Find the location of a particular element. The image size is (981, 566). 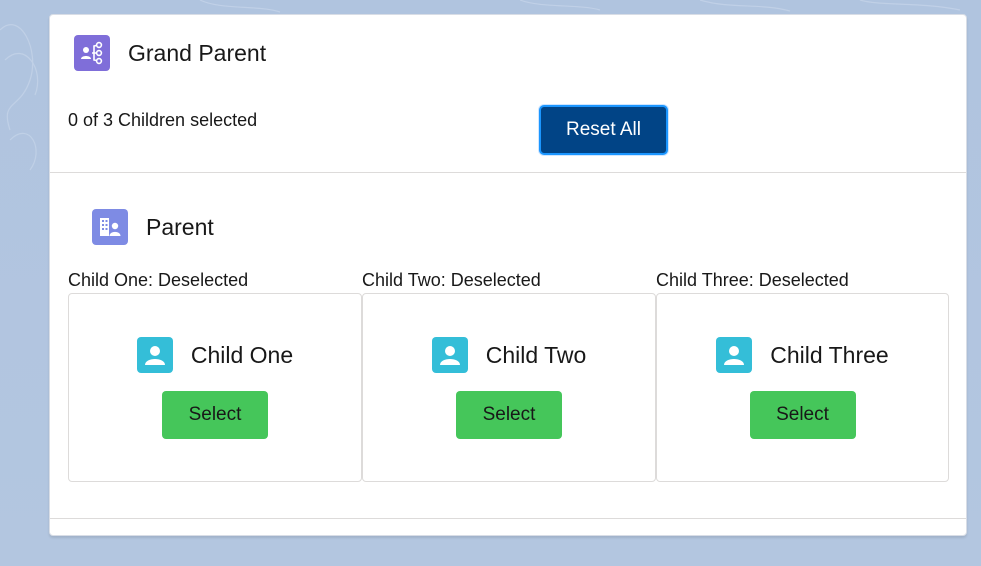

child-column-two: Child Two: Deselected Child Two Select is located at coordinates (509, 374).